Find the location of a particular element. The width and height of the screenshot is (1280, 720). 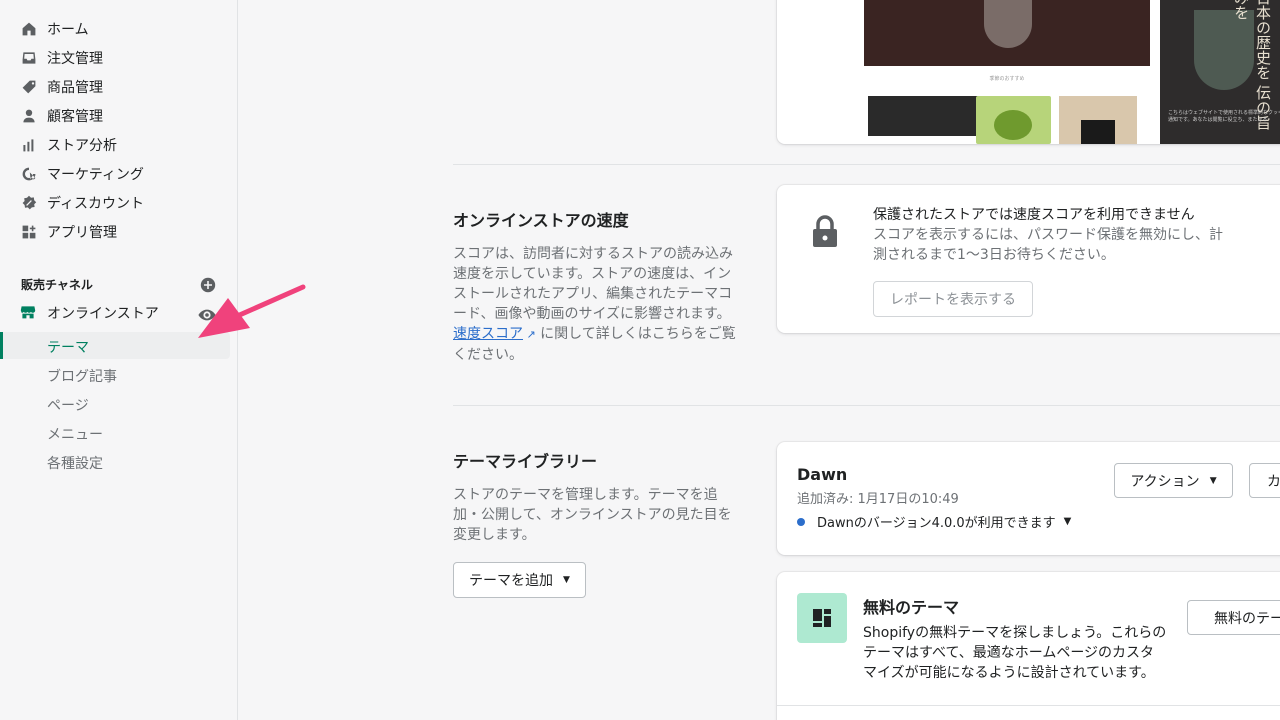

sidebar-sub-preferences: 各種設定 is located at coordinates (75, 463).